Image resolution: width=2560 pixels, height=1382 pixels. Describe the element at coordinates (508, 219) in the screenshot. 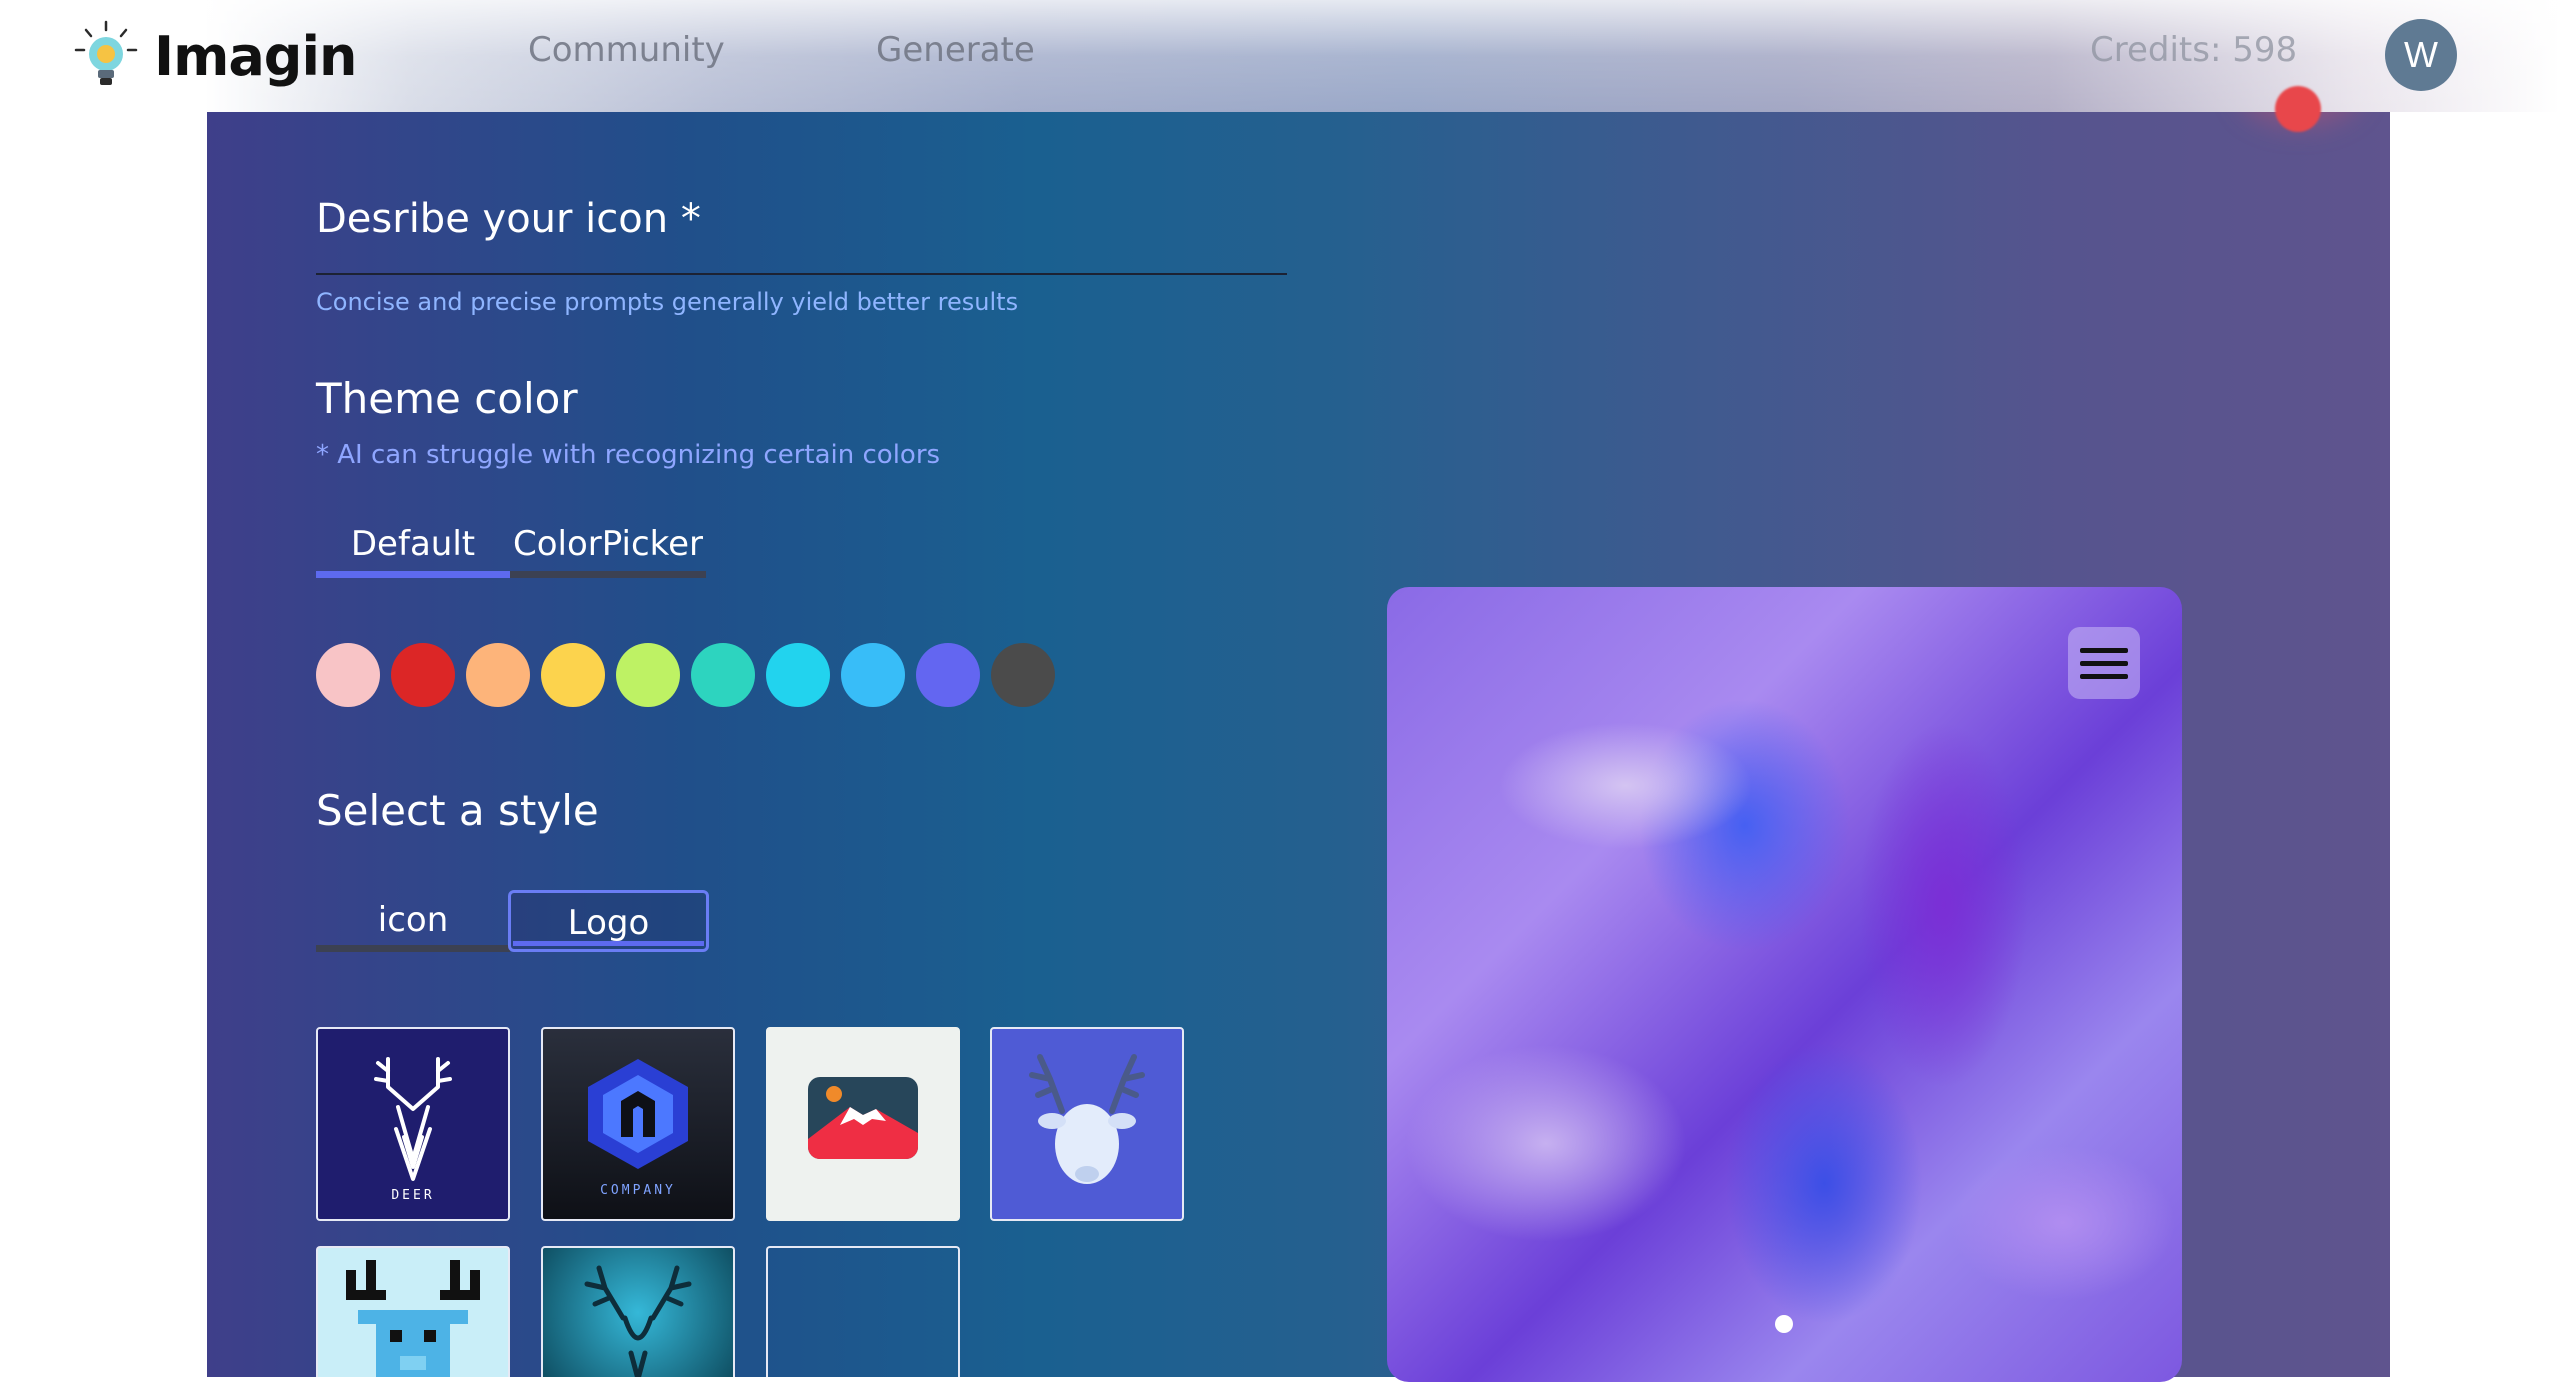

I see `describe-icon-label: Desribe your icon *` at that location.